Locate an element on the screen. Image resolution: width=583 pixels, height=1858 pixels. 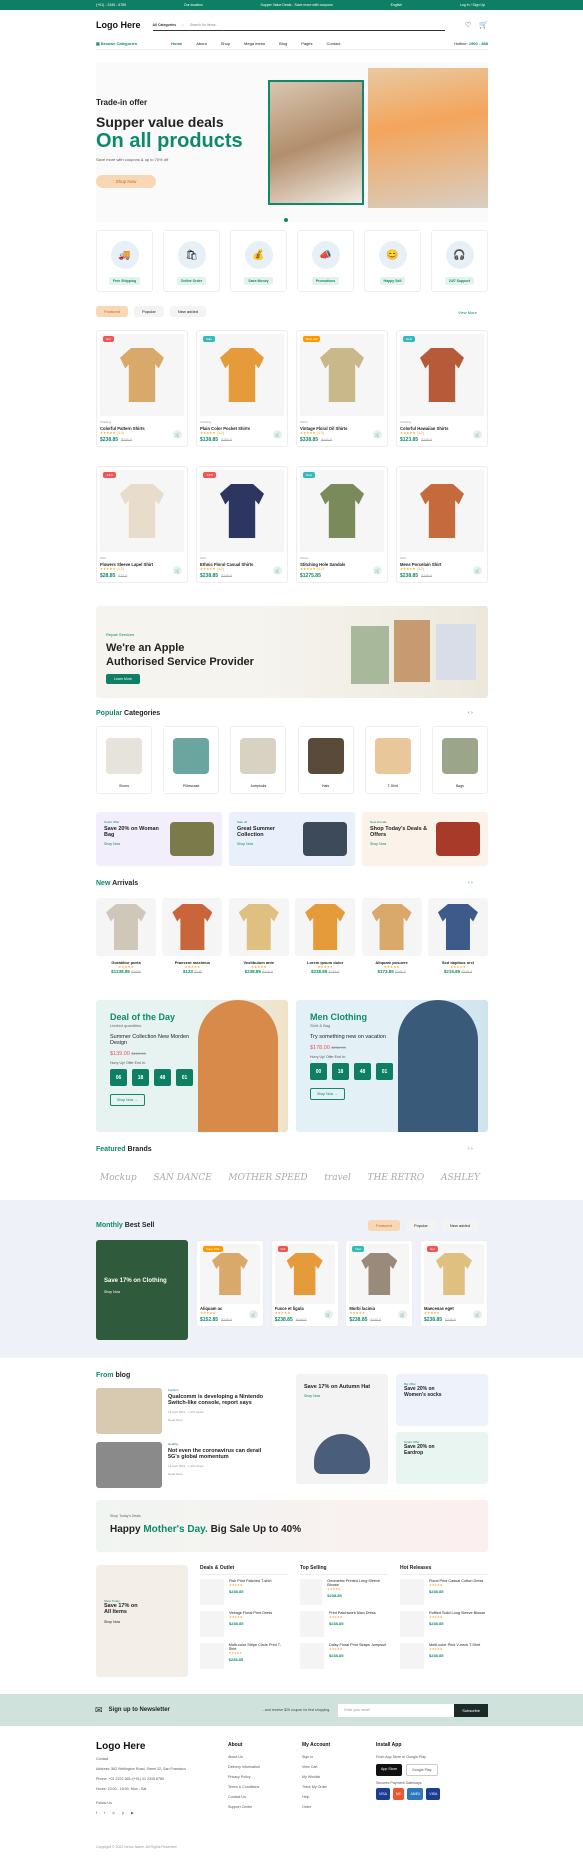
category-arrows: ‹ › is located at coordinates (470, 713).